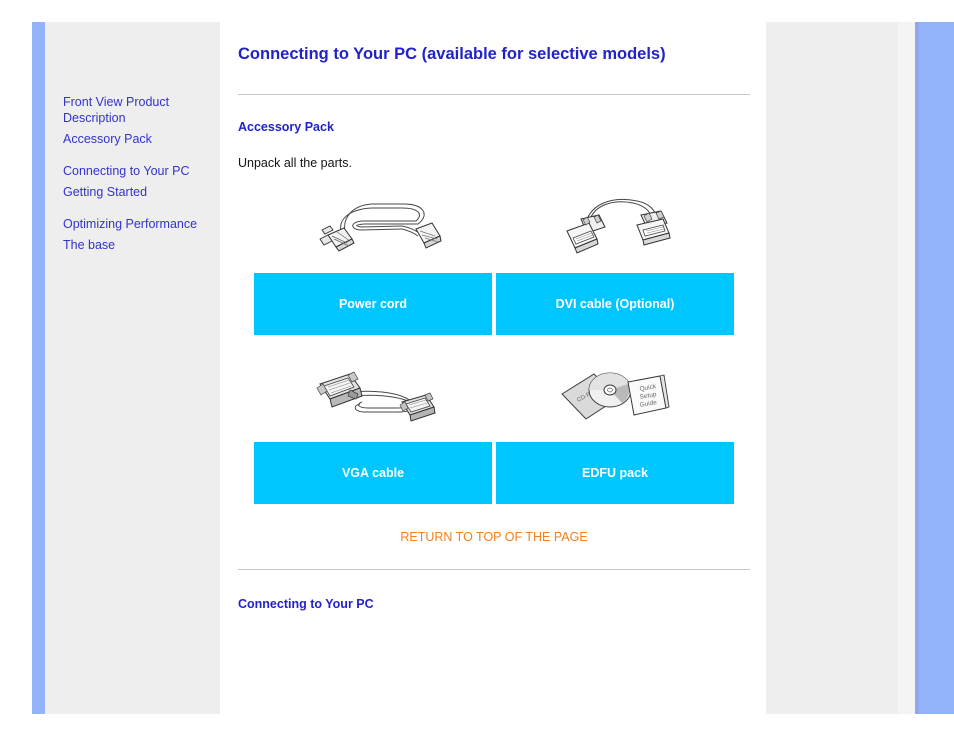 Image resolution: width=954 pixels, height=738 pixels. What do you see at coordinates (138, 193) in the screenshot?
I see `sidebar-link-getting-started: Getting Started` at bounding box center [138, 193].